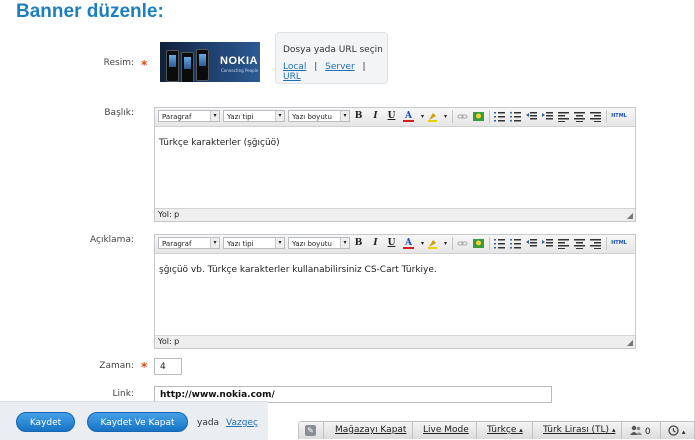  I want to click on form-action-bar: Kaydet Kaydet Ve Kapat yada Vazgeç, so click(134, 420).